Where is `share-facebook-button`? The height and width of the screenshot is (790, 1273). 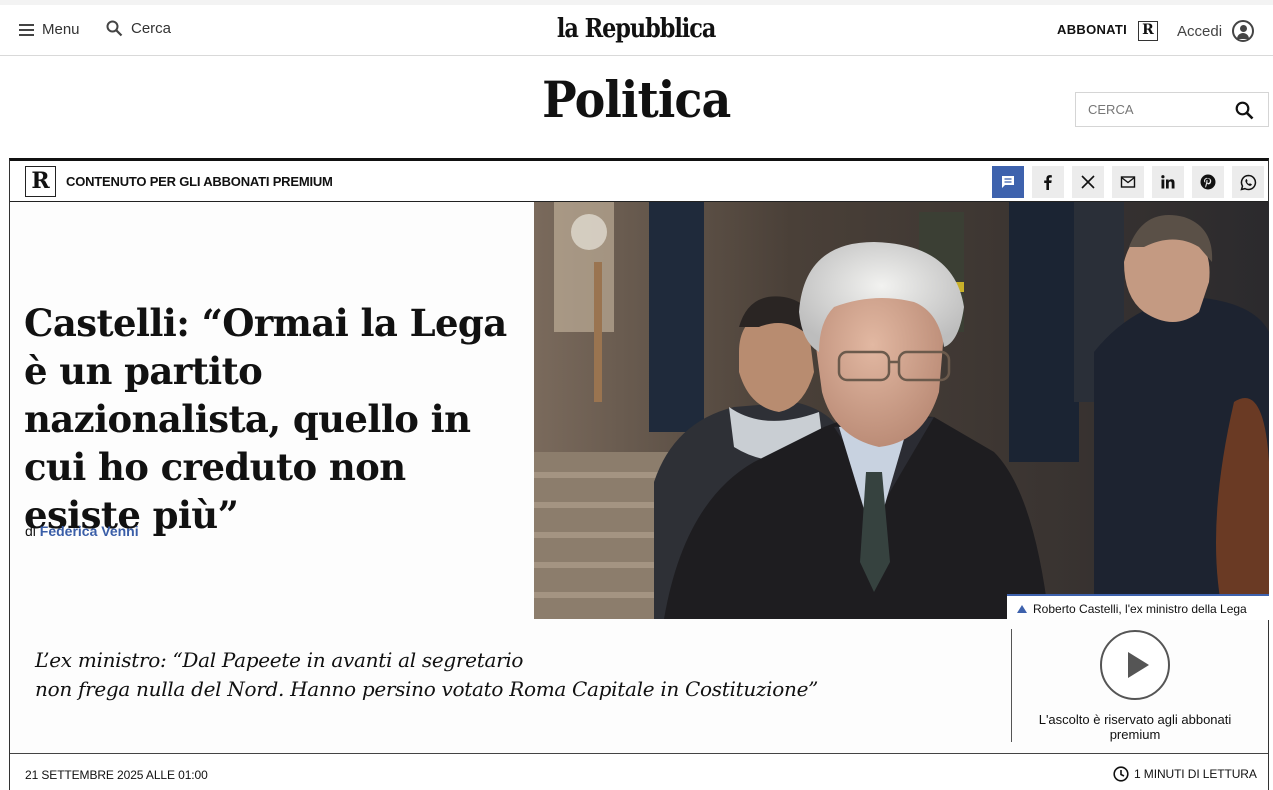 share-facebook-button is located at coordinates (1048, 182).